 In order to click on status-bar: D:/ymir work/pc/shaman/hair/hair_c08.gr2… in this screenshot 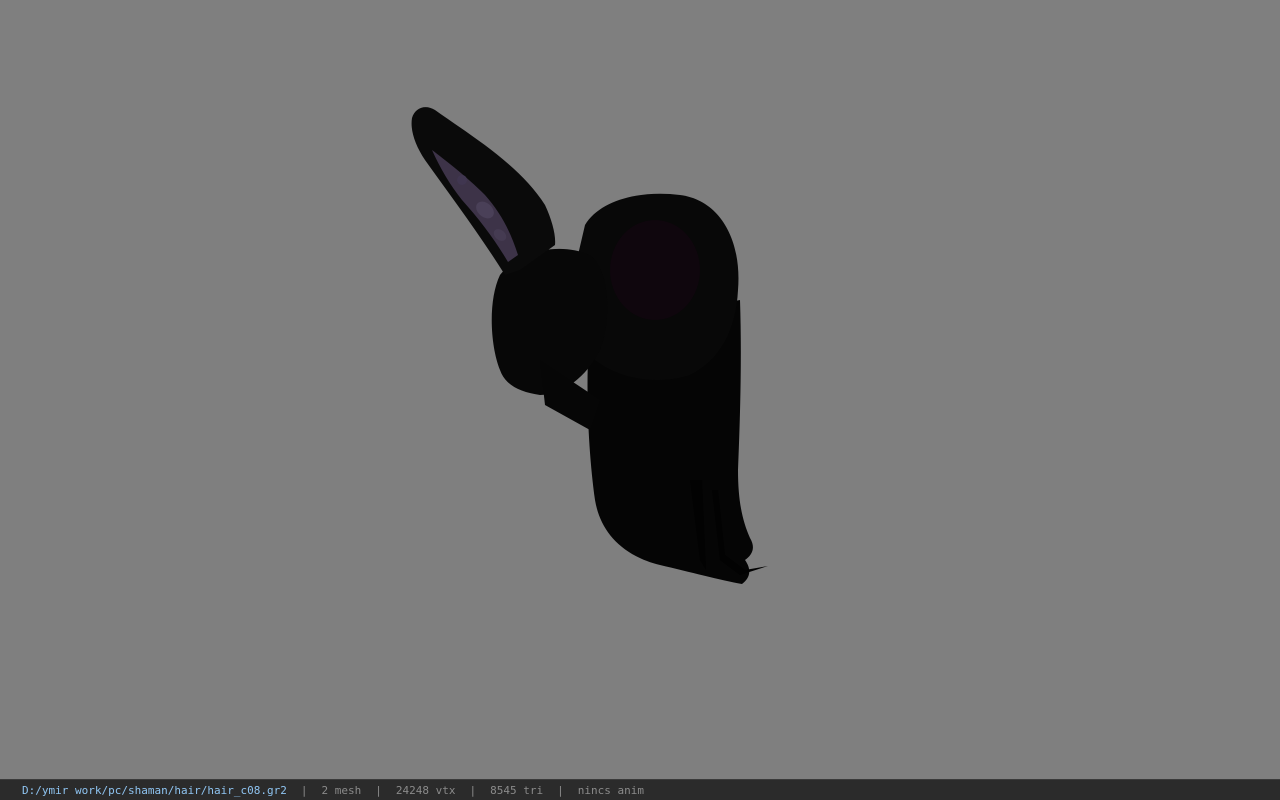, I will do `click(640, 789)`.